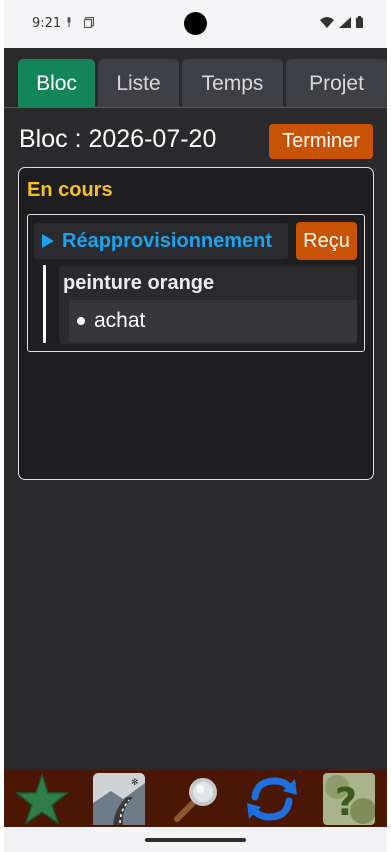 This screenshot has width=391, height=852. I want to click on bullet-icon, so click(81, 321).